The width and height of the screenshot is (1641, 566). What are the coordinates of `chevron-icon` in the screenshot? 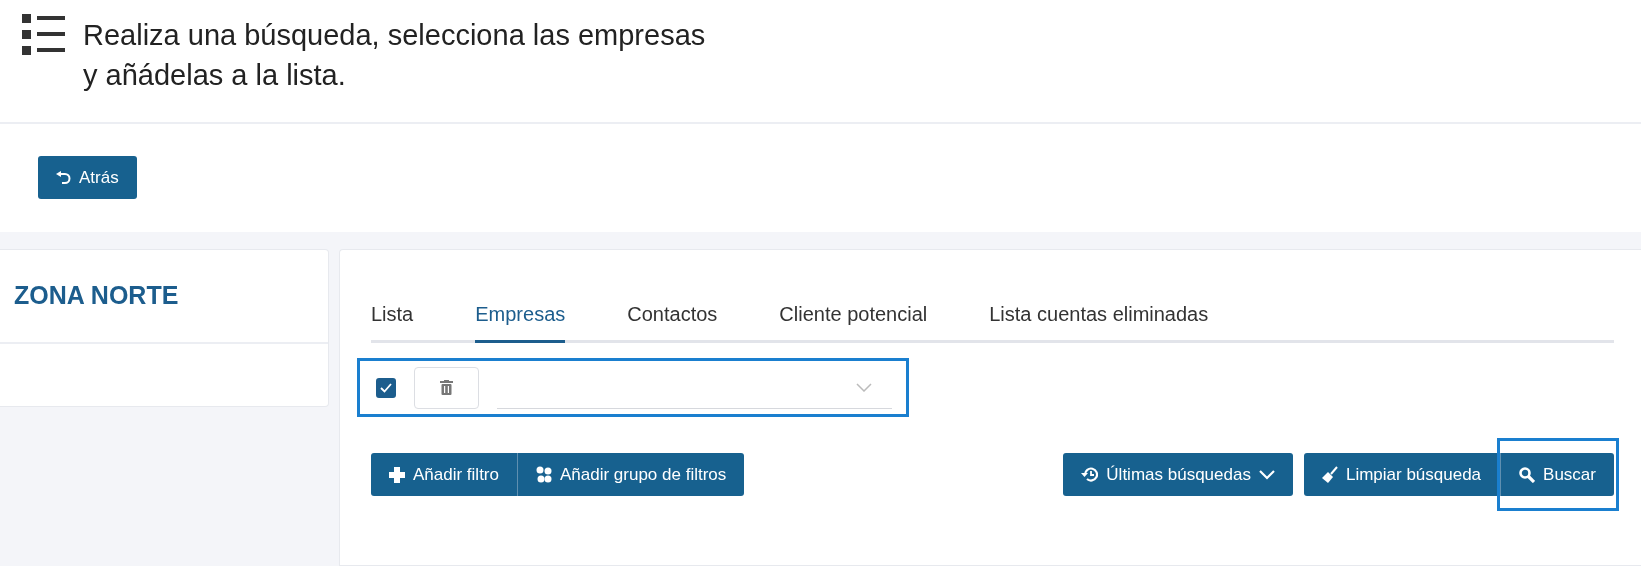 It's located at (864, 387).